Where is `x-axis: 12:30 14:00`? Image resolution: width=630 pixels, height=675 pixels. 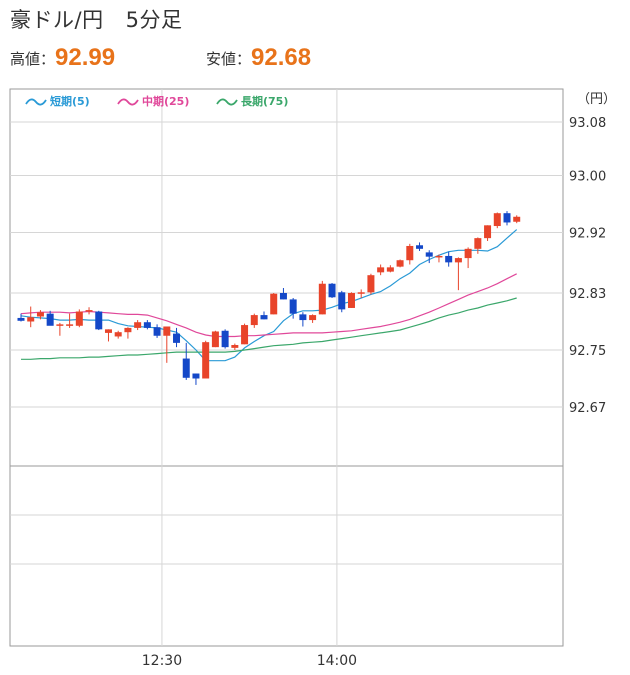 x-axis: 12:30 14:00 is located at coordinates (249, 661).